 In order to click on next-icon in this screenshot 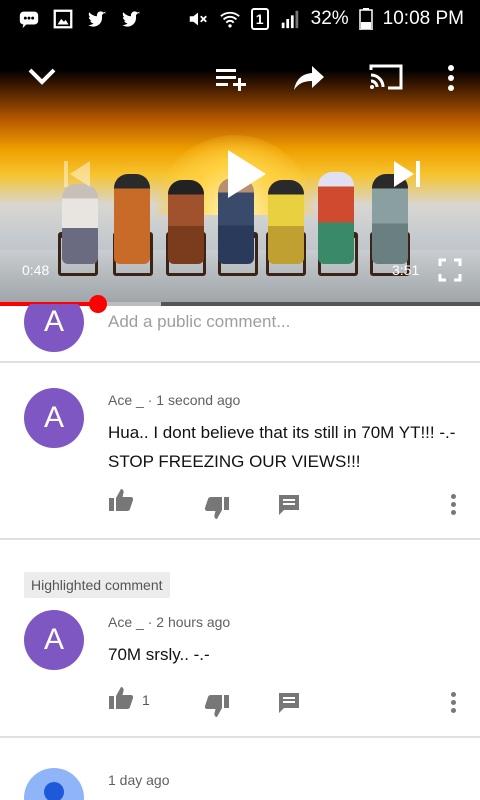, I will do `click(407, 174)`.